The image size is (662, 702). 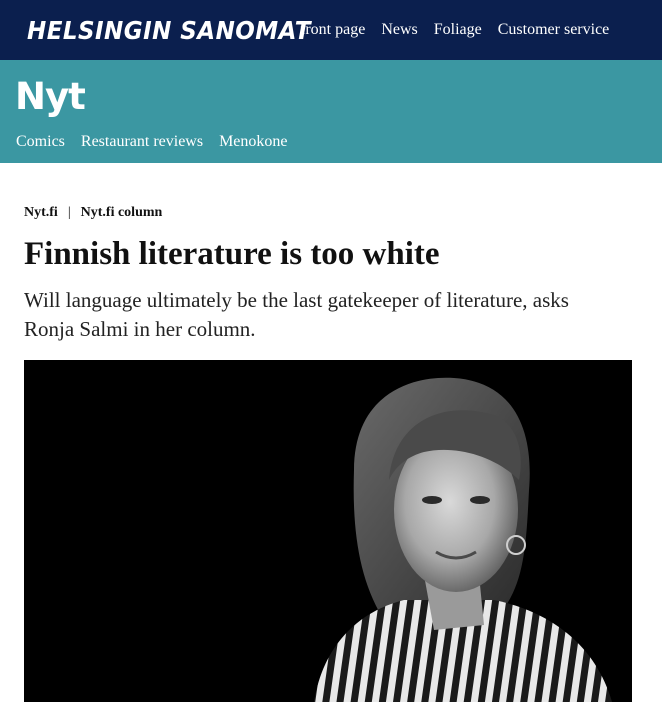 I want to click on section-nav-restaurant-reviews: Restaurant reviews, so click(x=142, y=142).